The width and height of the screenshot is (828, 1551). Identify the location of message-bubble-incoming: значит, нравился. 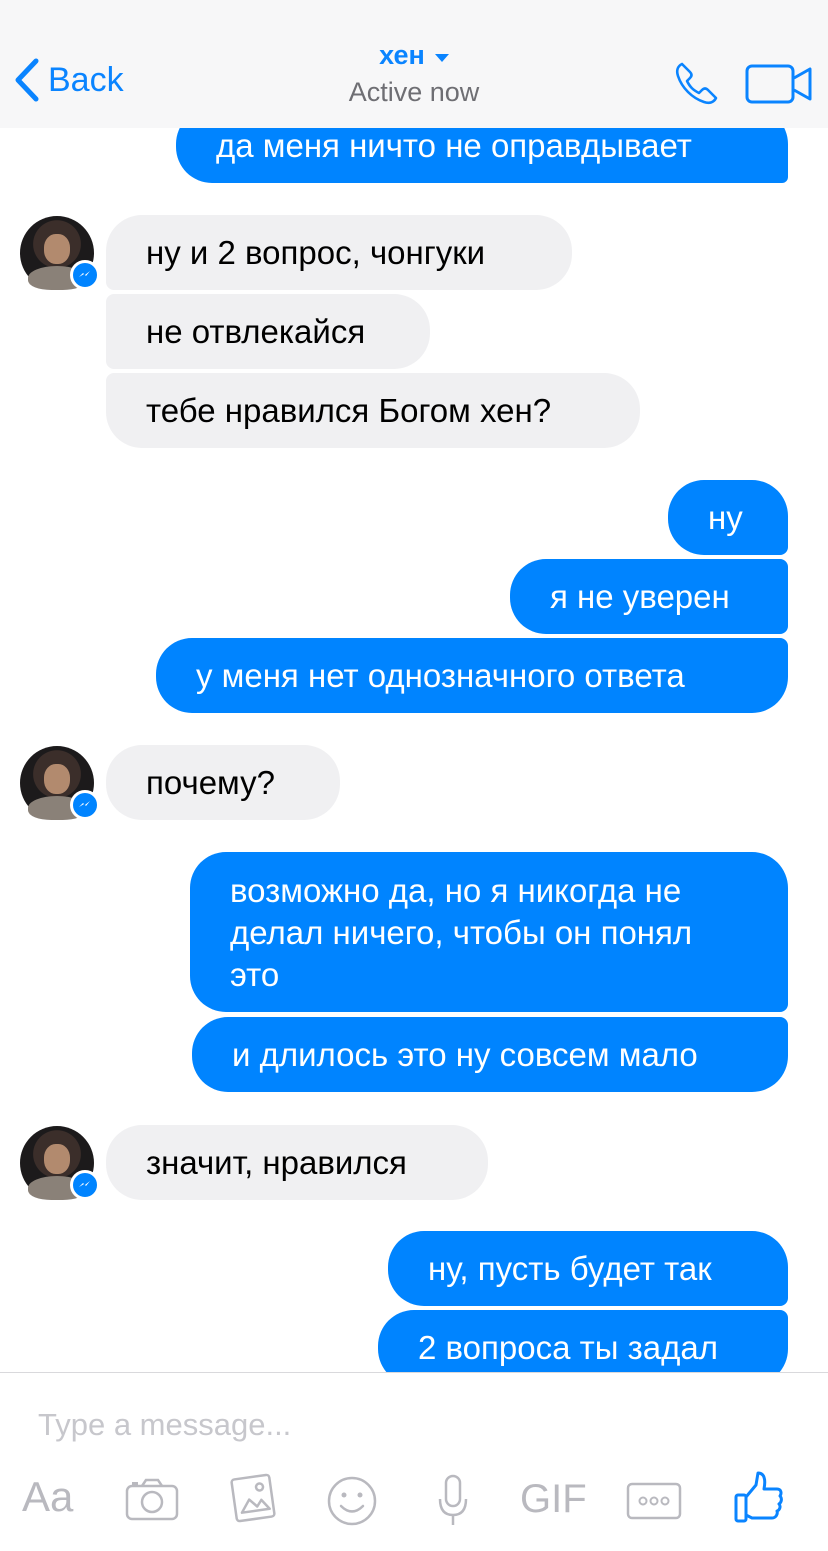
(297, 1162).